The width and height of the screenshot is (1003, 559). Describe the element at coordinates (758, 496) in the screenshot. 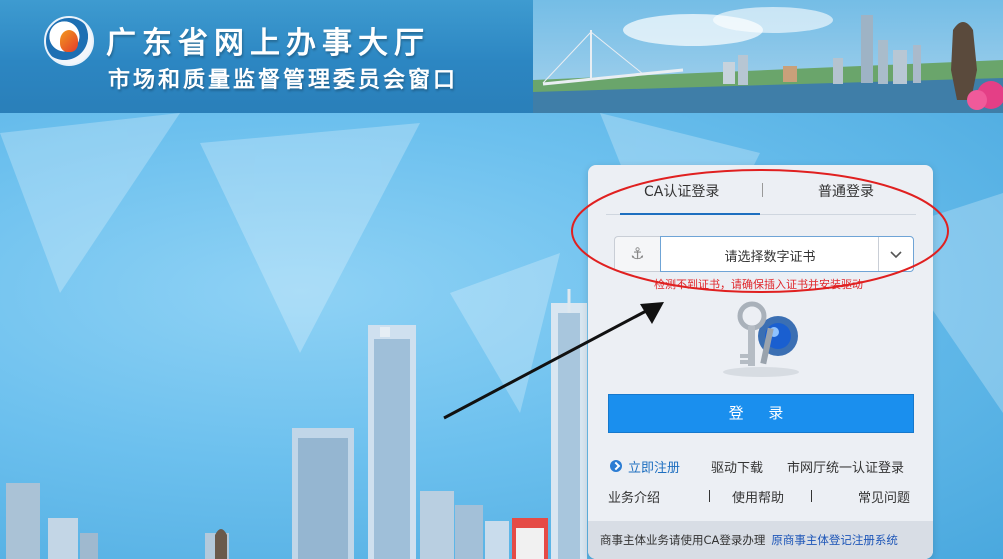

I see `help-link: 使用帮助` at that location.